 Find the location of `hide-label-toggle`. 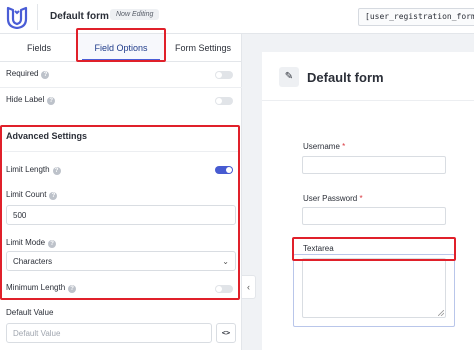

hide-label-toggle is located at coordinates (224, 101).